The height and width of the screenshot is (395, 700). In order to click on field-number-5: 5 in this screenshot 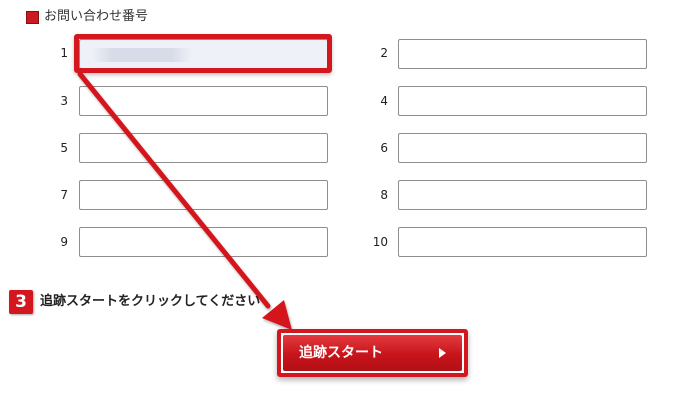, I will do `click(64, 148)`.